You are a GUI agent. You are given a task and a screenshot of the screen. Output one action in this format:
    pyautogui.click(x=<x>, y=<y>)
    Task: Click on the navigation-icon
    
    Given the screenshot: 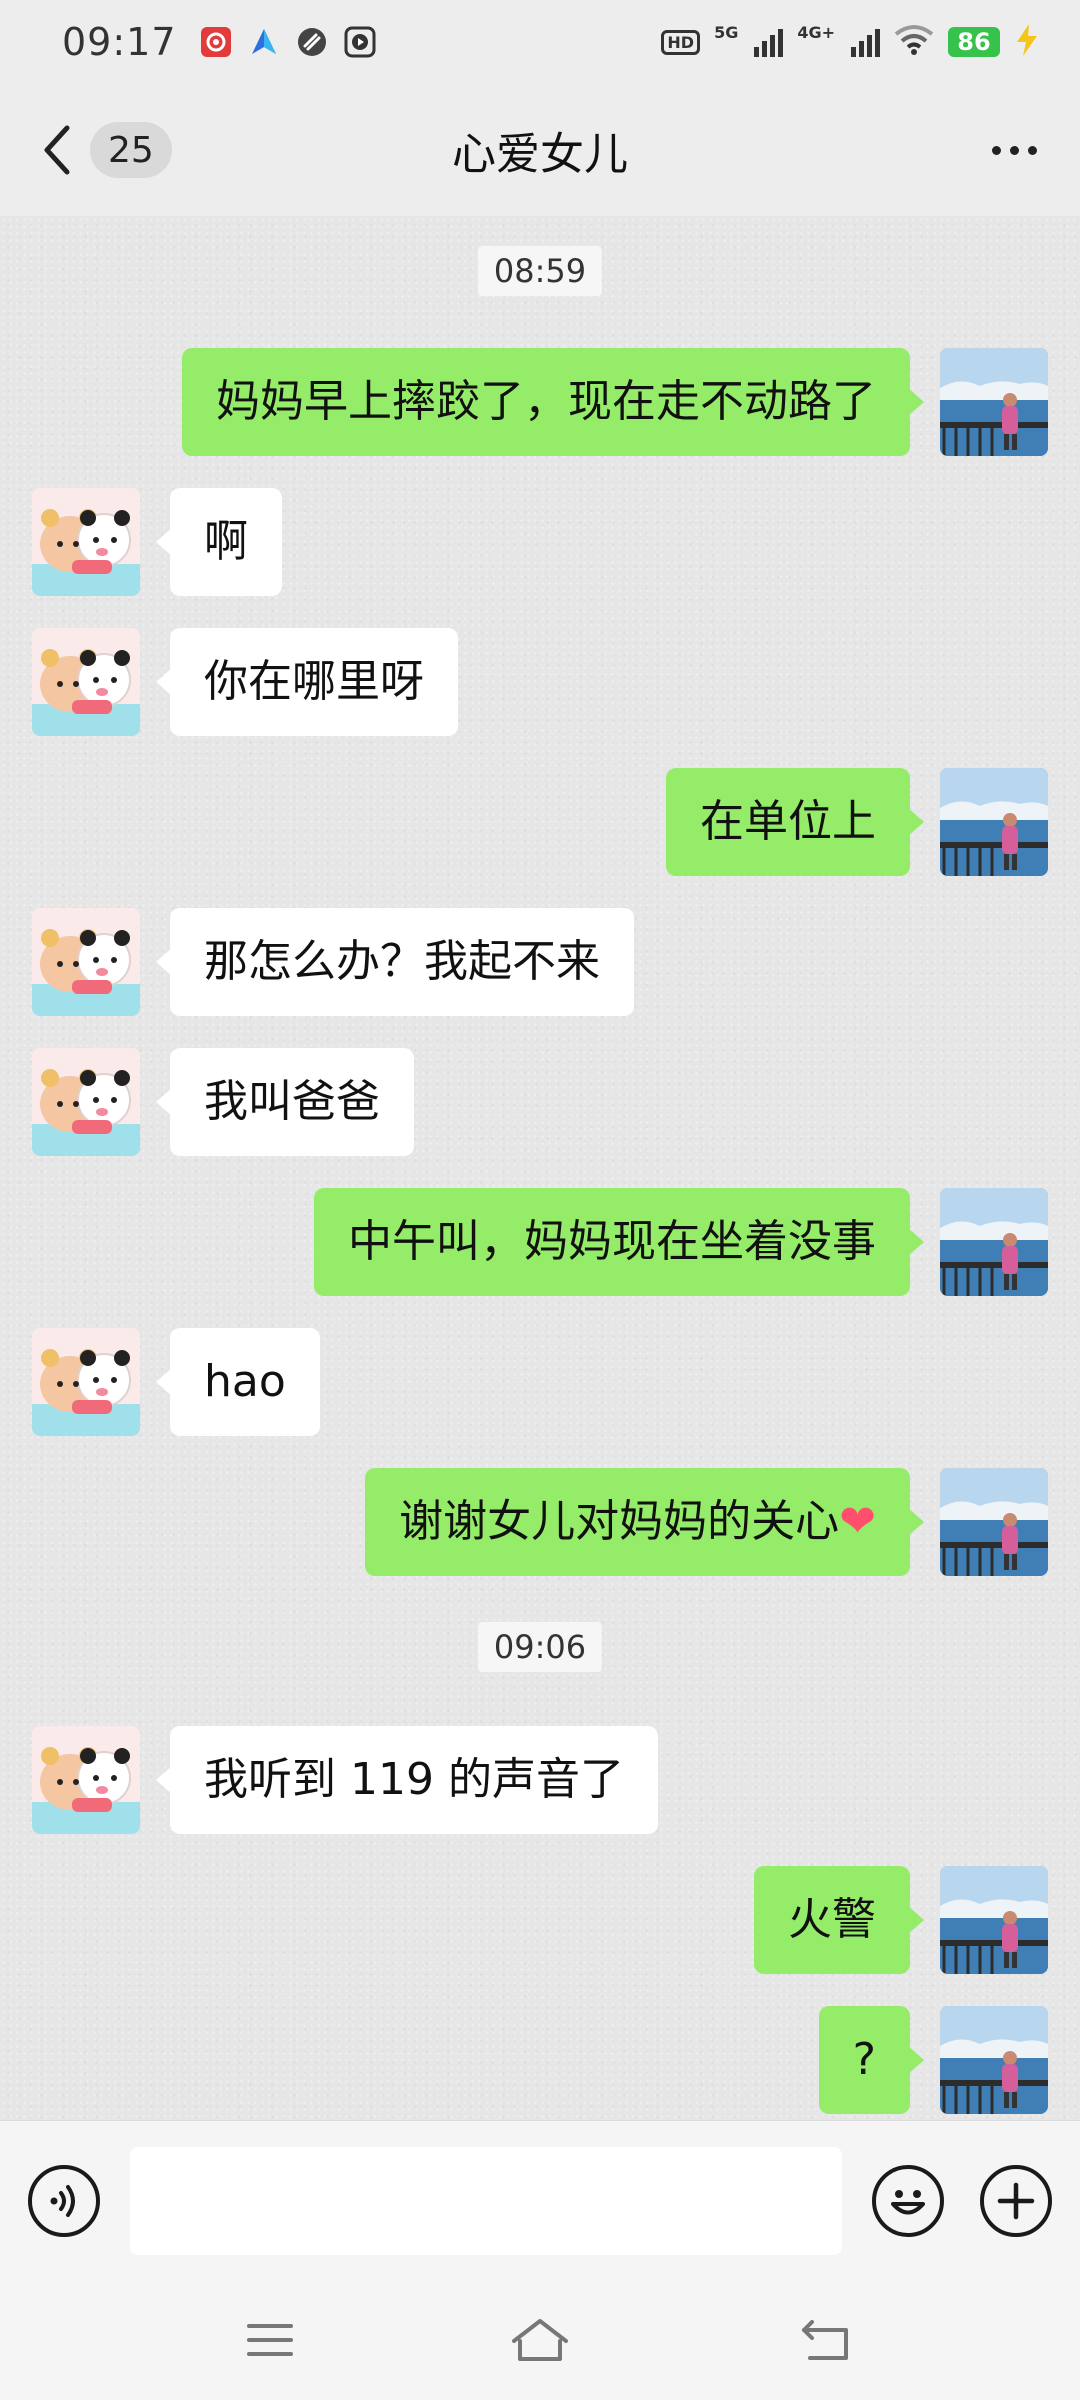 What is the action you would take?
    pyautogui.click(x=264, y=42)
    